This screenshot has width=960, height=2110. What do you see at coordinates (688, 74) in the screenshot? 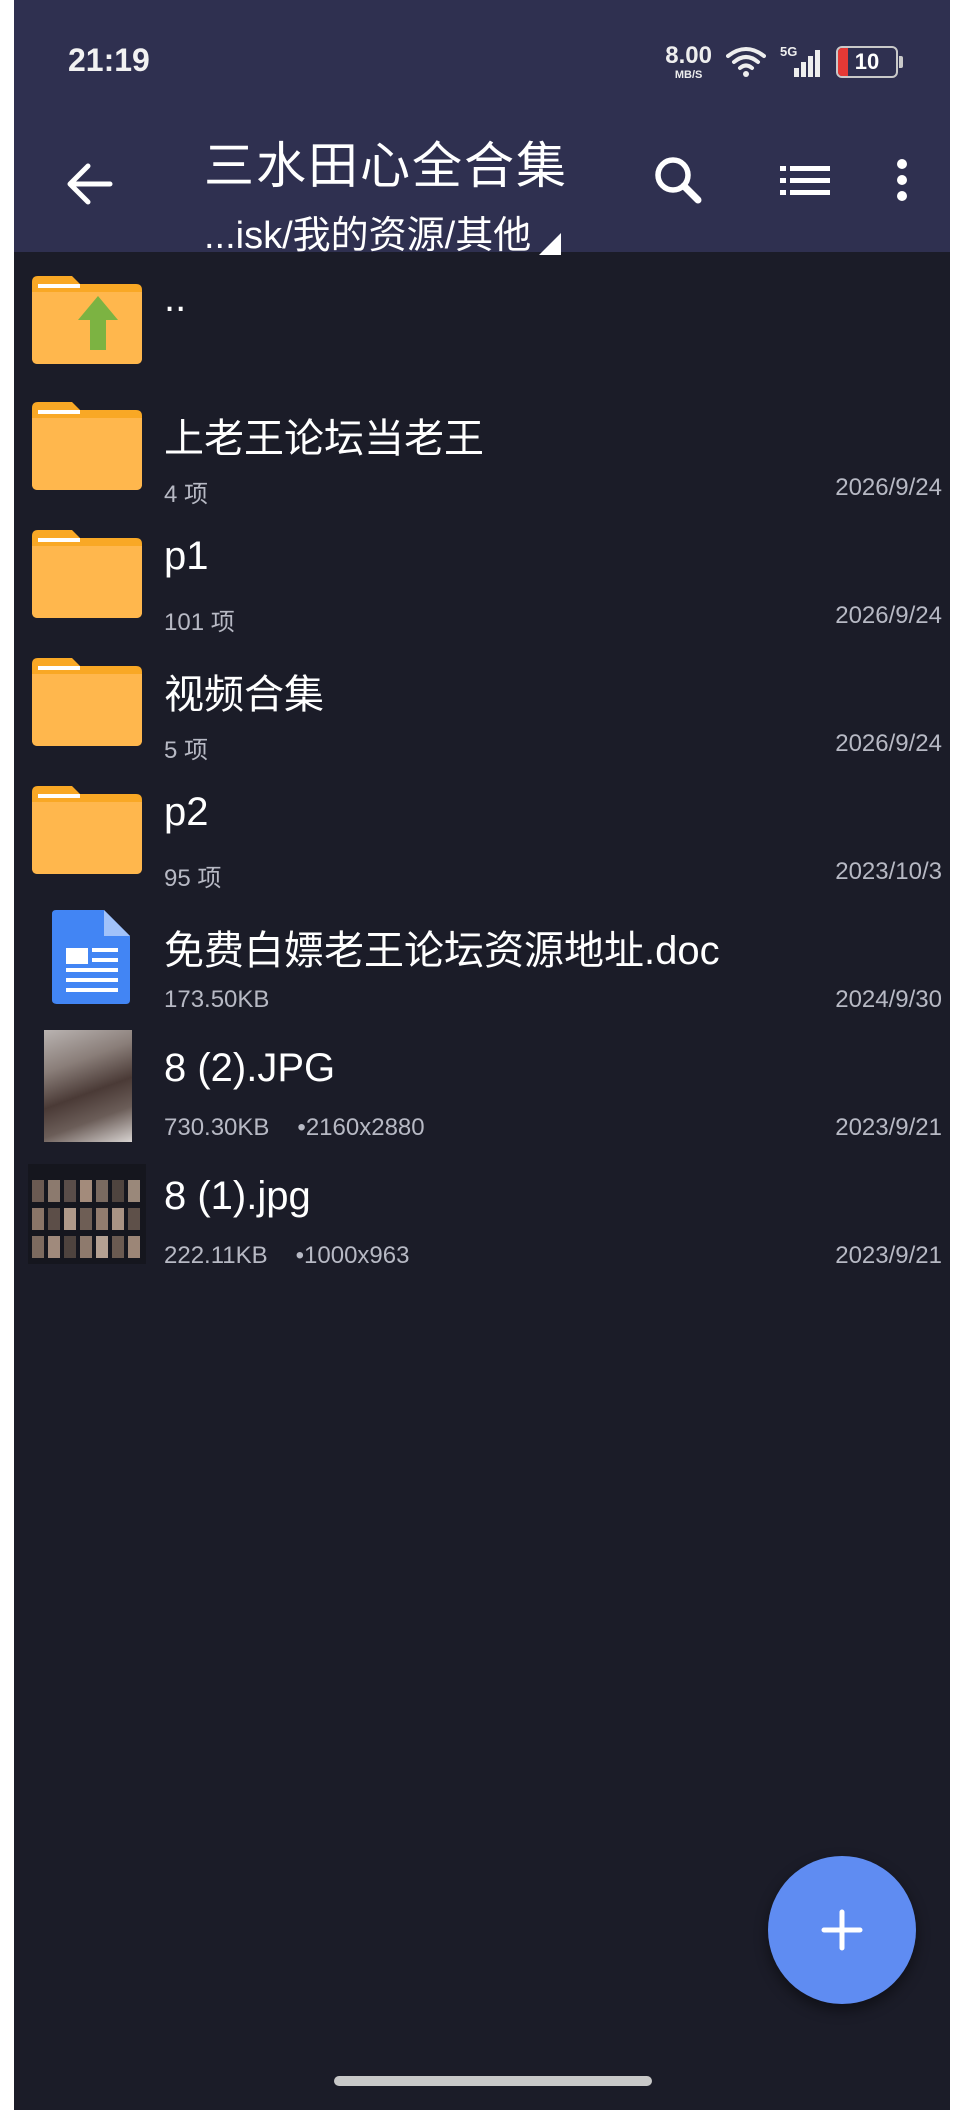
I see `network-speed-unit: MB/S` at bounding box center [688, 74].